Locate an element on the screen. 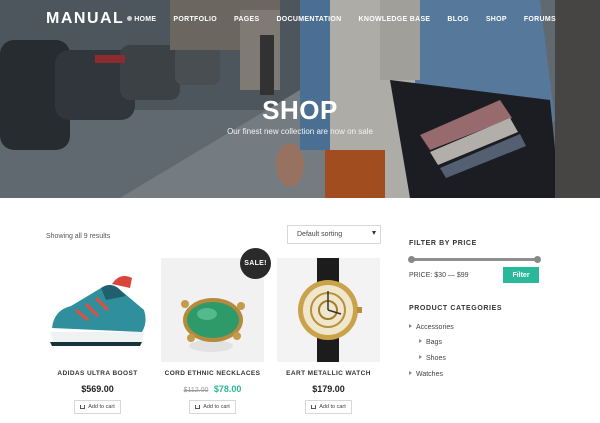 The image size is (600, 423). sort-select-value: Default sorting is located at coordinates (320, 234).